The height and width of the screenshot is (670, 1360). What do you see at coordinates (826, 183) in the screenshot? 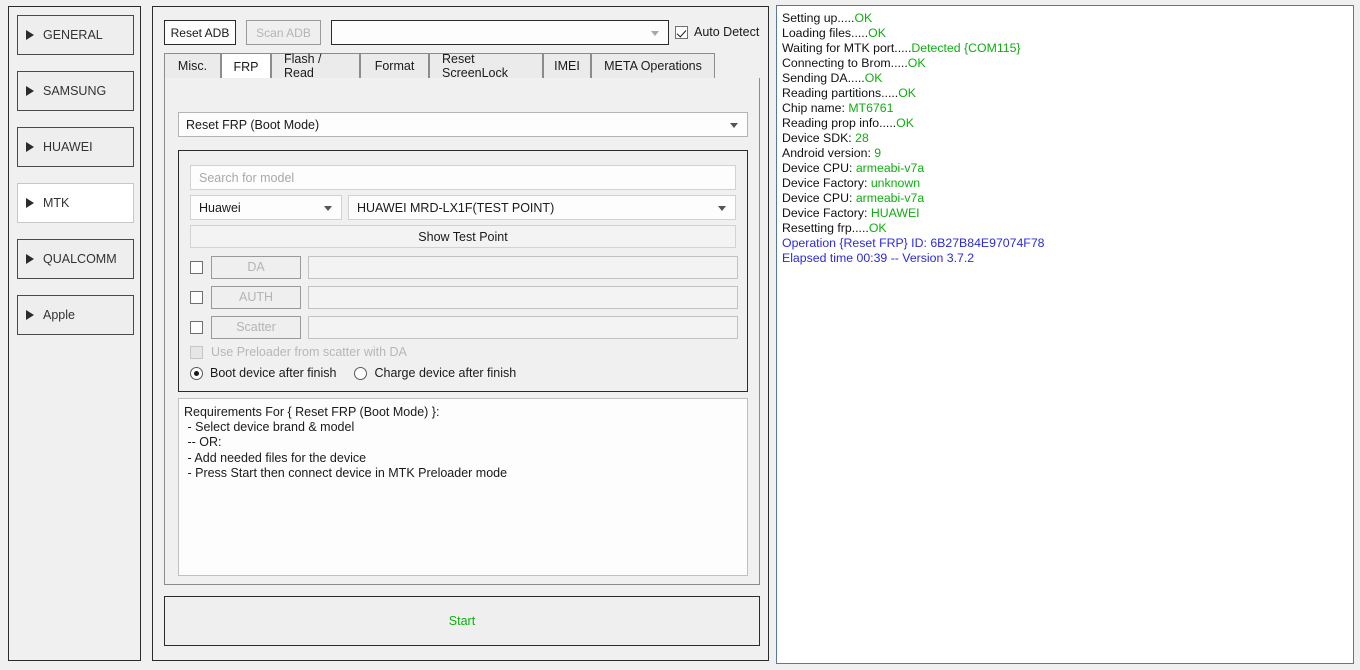
I see `log-line-text: Device Factory:` at bounding box center [826, 183].